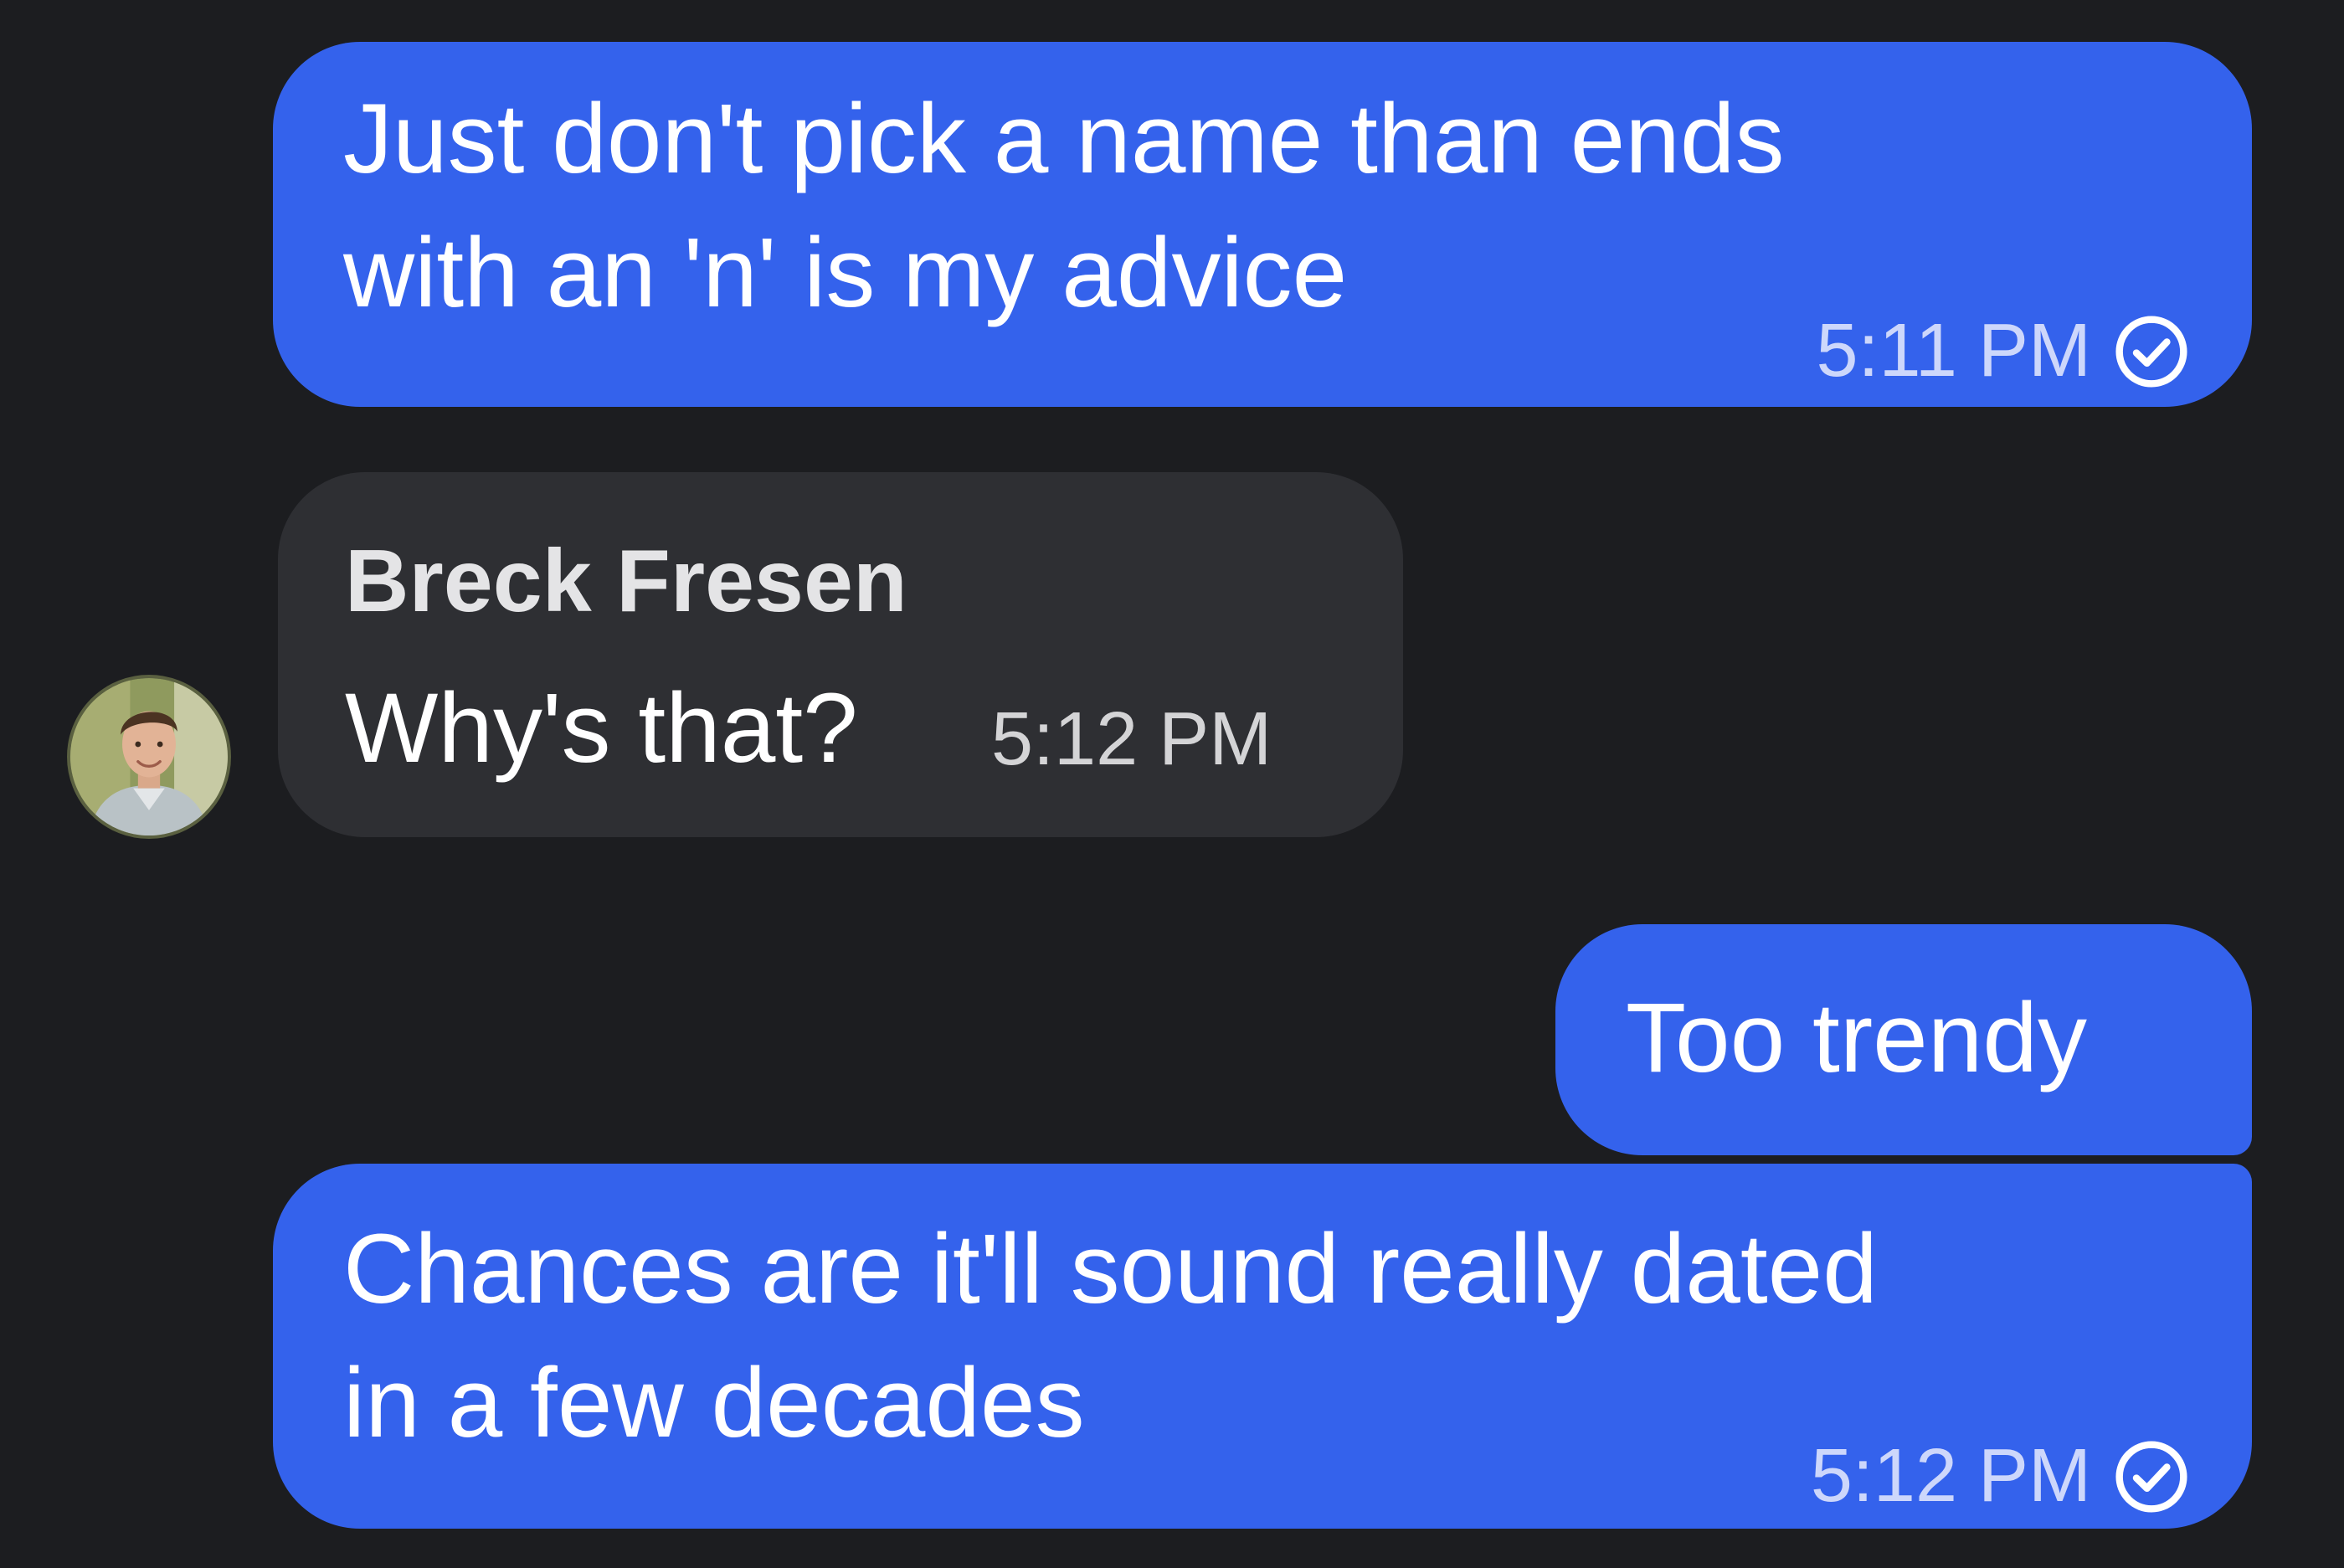 This screenshot has width=2344, height=1568. I want to click on message-text-line-2: in a few decades, so click(714, 1403).